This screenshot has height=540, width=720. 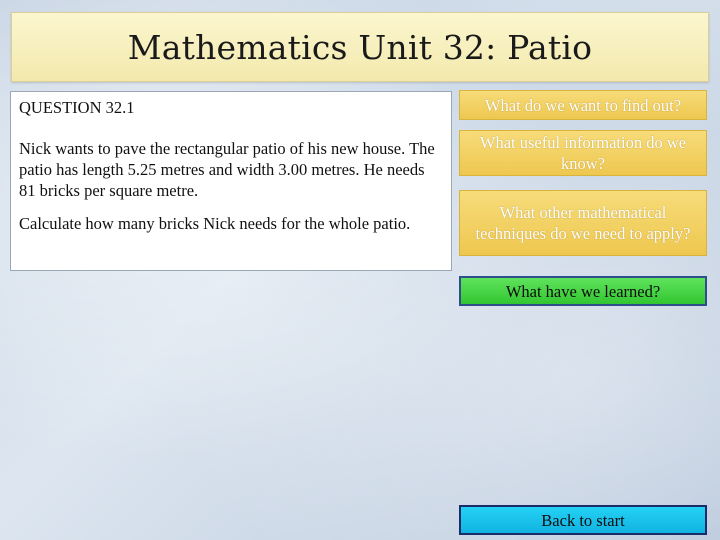 I want to click on learned-button: What have we learned?, so click(x=583, y=291).